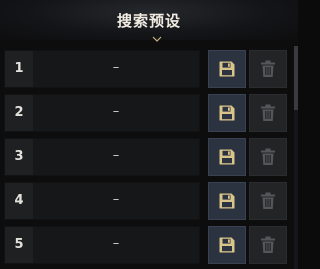 This screenshot has height=269, width=320. I want to click on scrollbar-thumb, so click(296, 78).